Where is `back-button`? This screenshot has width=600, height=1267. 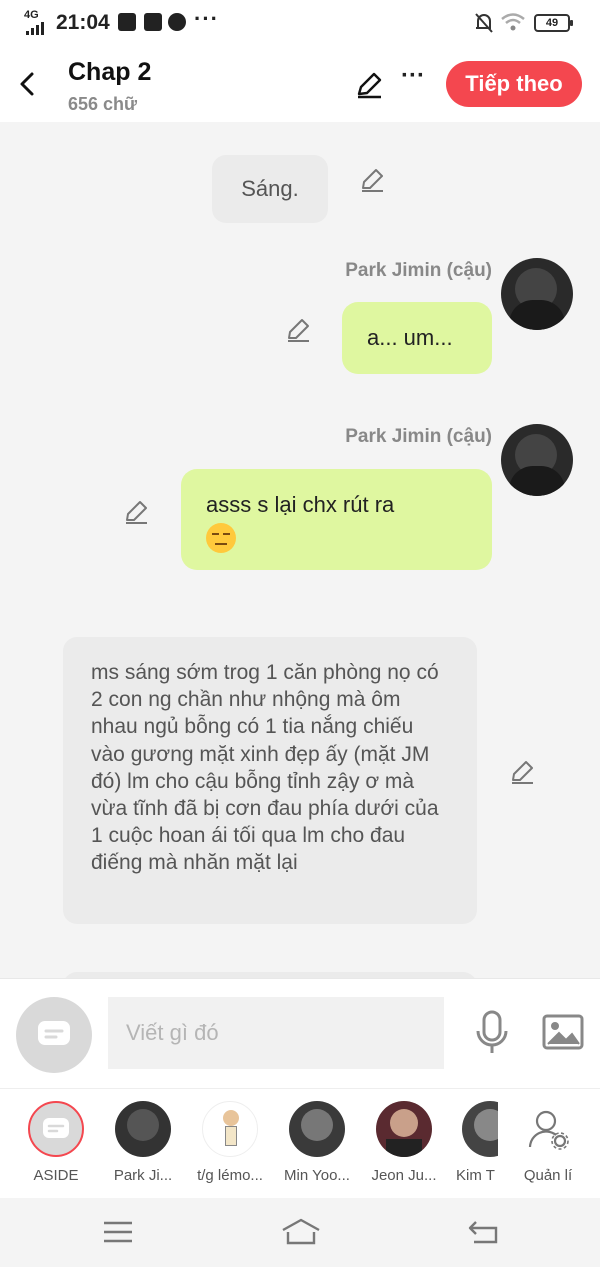 back-button is located at coordinates (28, 84).